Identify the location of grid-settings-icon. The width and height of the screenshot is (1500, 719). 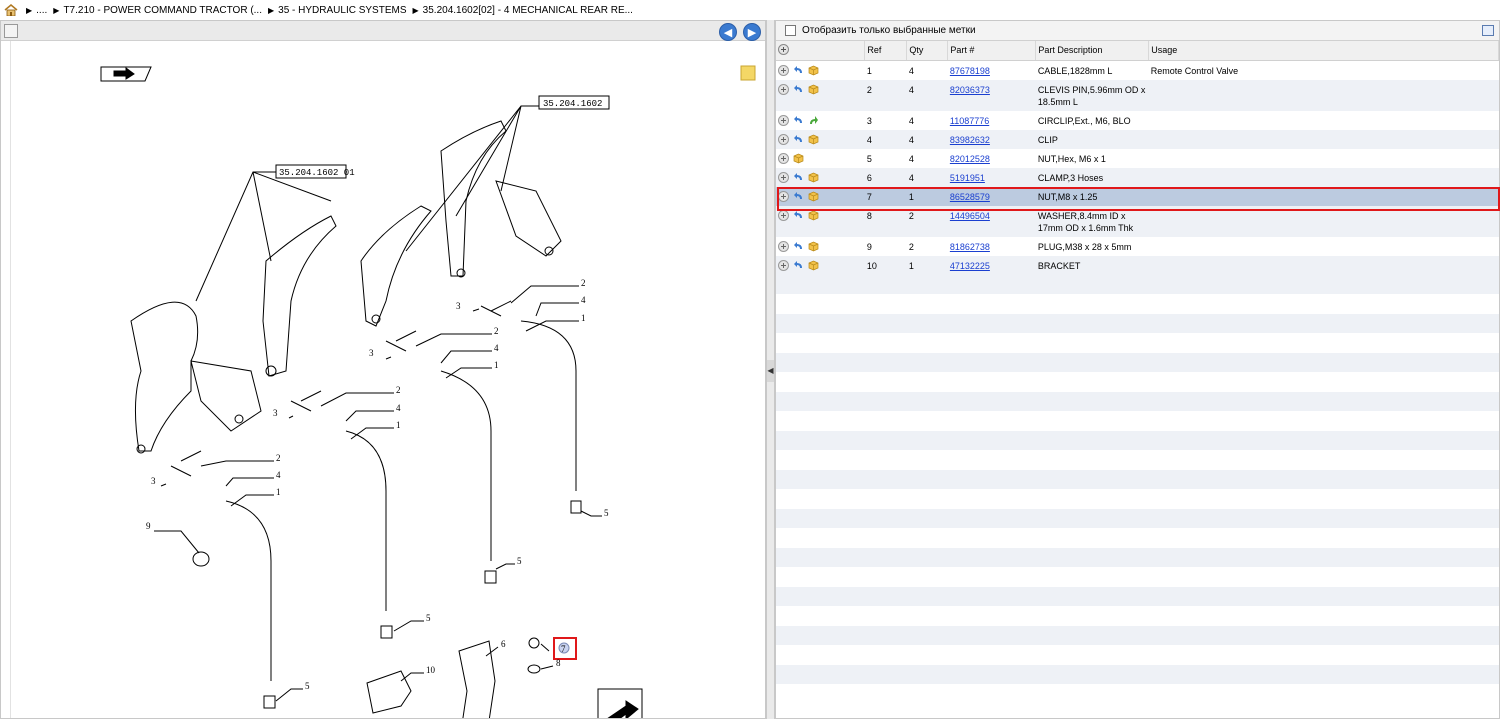
(1488, 30).